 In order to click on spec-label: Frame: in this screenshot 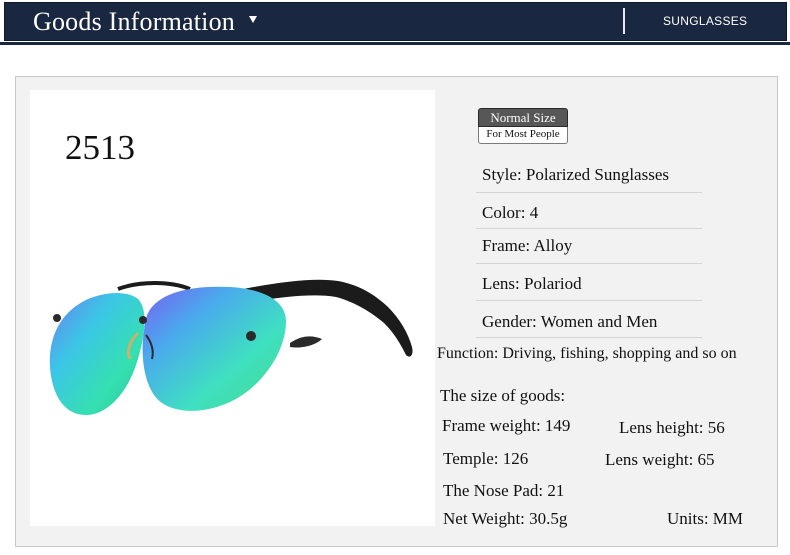, I will do `click(506, 245)`.